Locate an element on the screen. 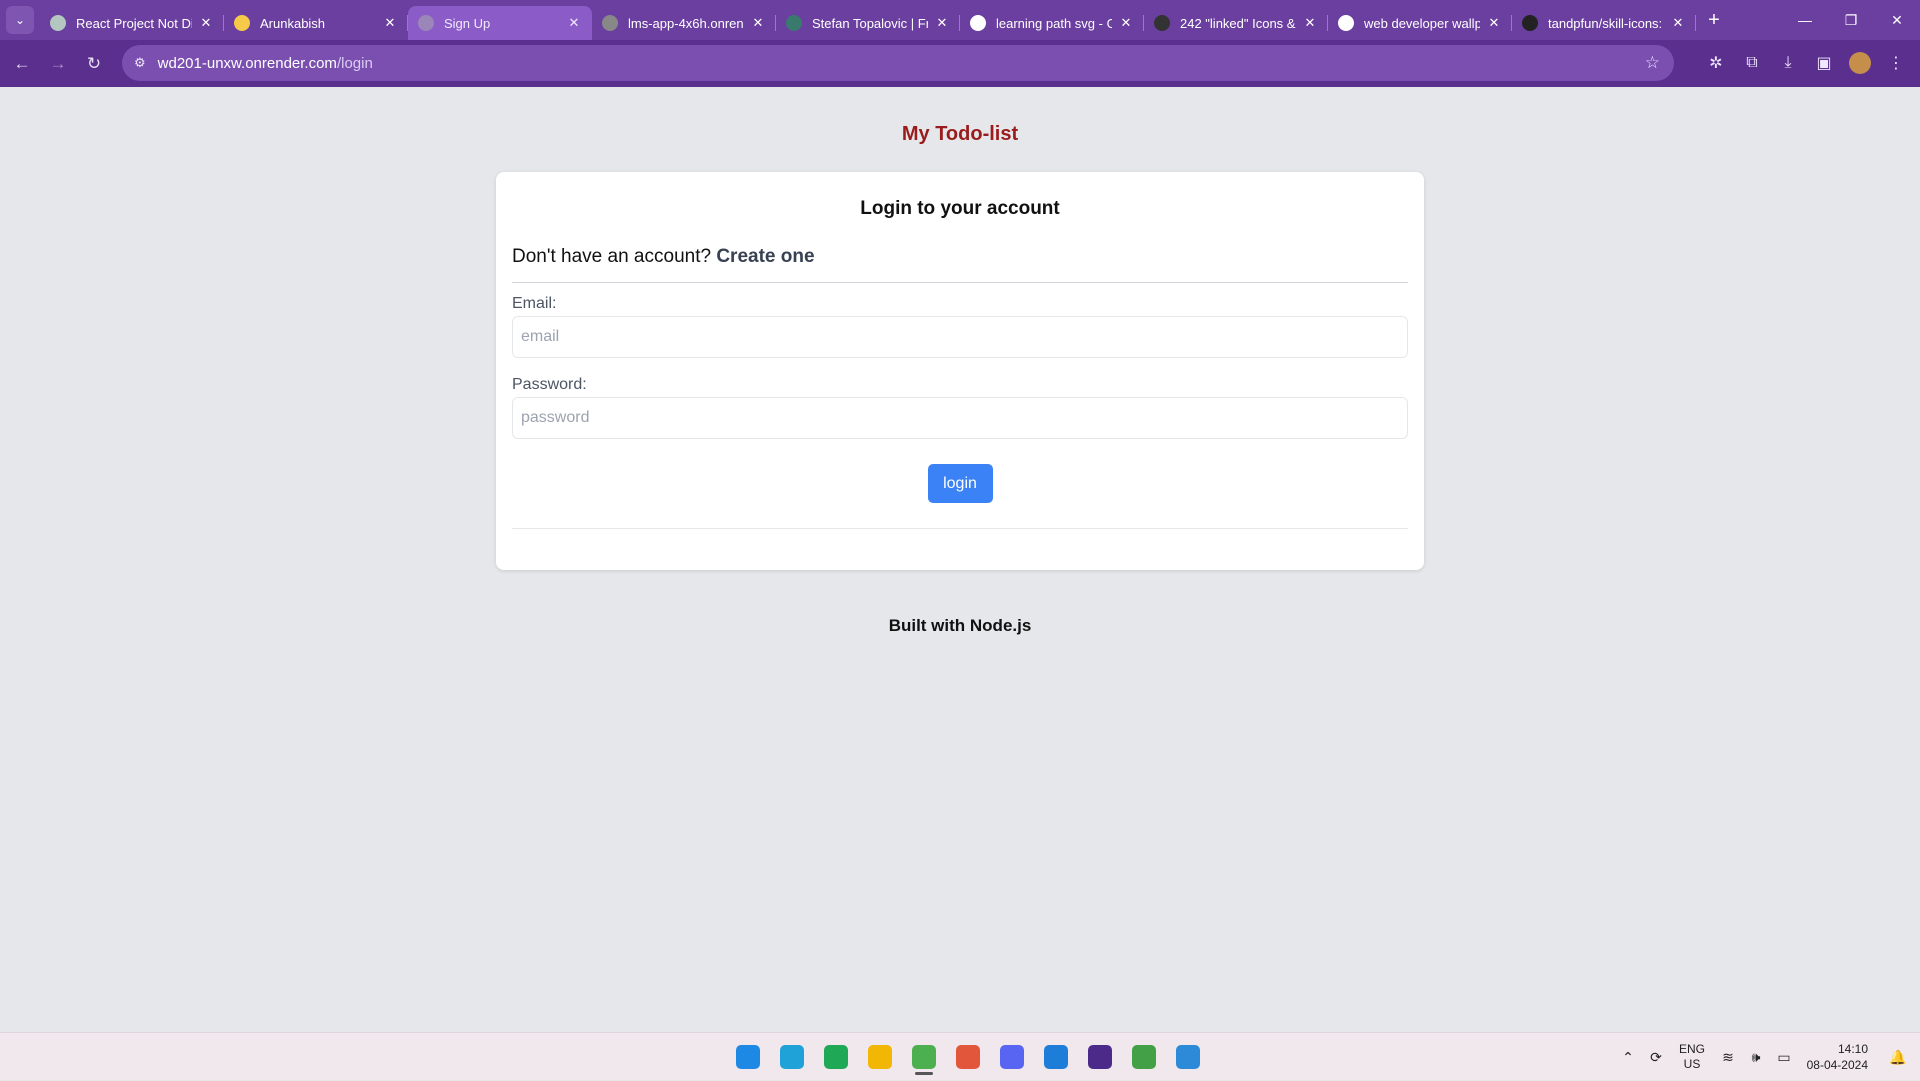 Image resolution: width=1920 pixels, height=1081 pixels. icons8-icon is located at coordinates (1162, 23).